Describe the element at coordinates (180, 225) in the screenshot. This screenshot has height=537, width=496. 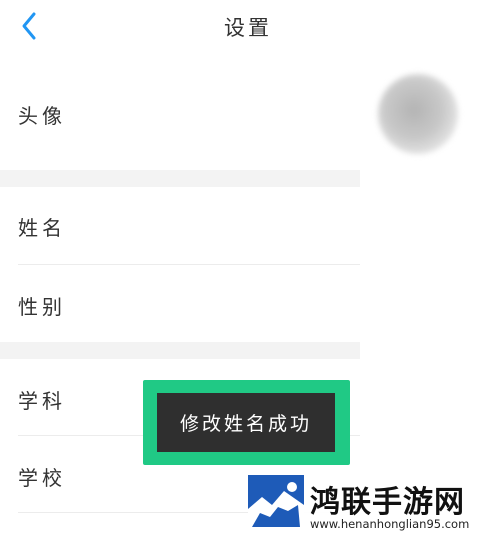
I see `settings-row-name: 姓名` at that location.